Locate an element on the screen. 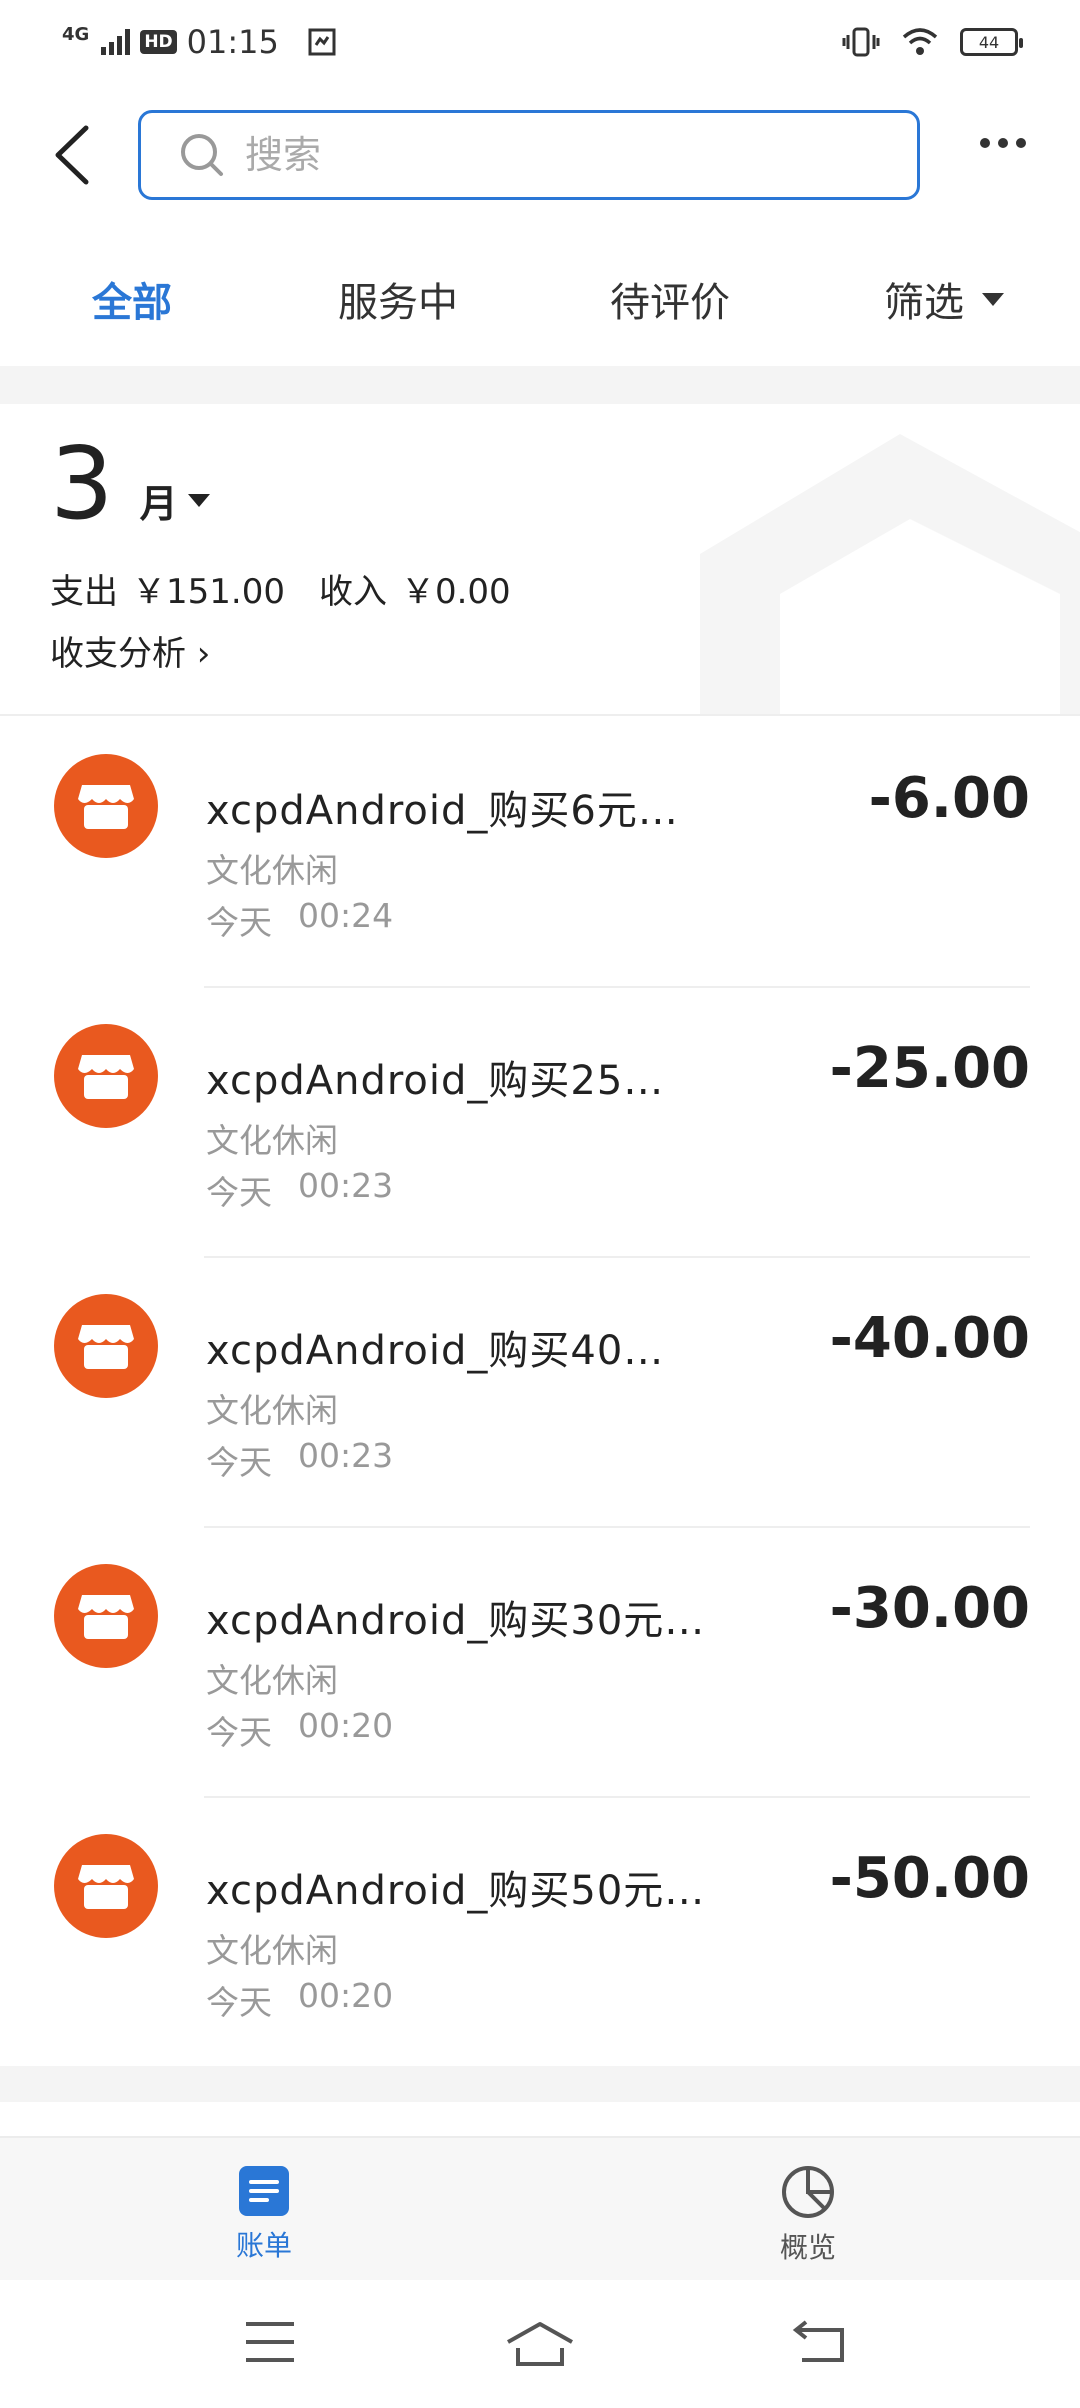 The width and height of the screenshot is (1080, 2408). income-label: 收入 is located at coordinates (352, 592).